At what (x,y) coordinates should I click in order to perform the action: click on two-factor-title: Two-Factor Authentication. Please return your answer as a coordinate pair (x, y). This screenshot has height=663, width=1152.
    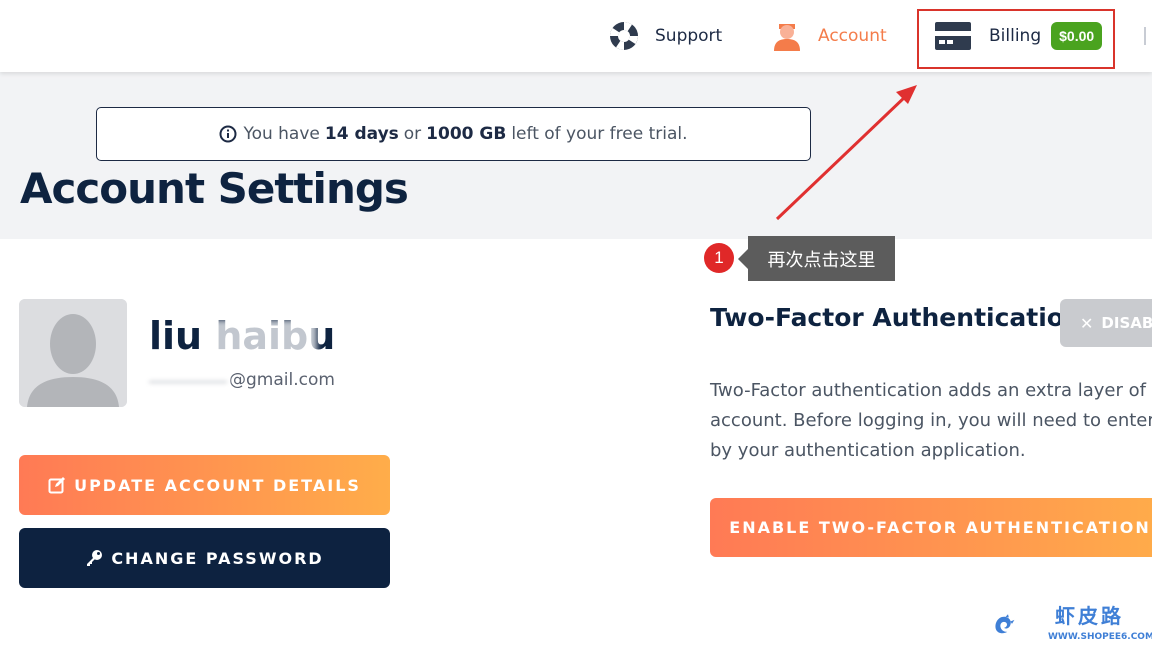
    Looking at the image, I should click on (896, 317).